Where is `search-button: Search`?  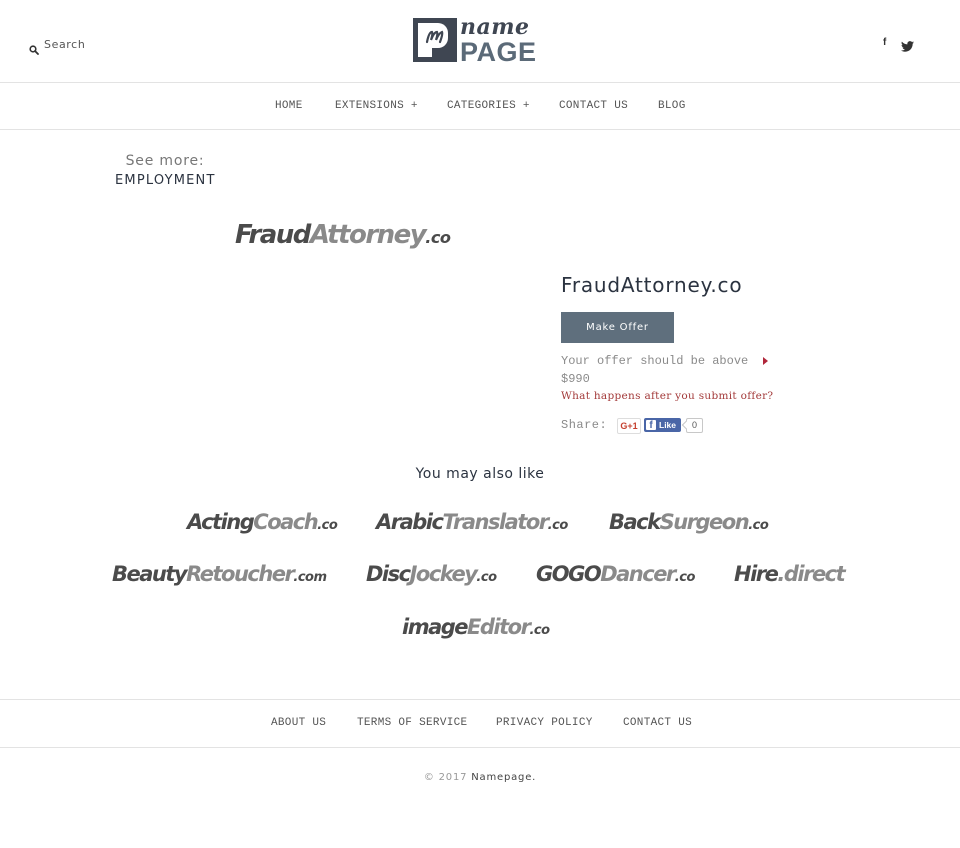 search-button: Search is located at coordinates (57, 46).